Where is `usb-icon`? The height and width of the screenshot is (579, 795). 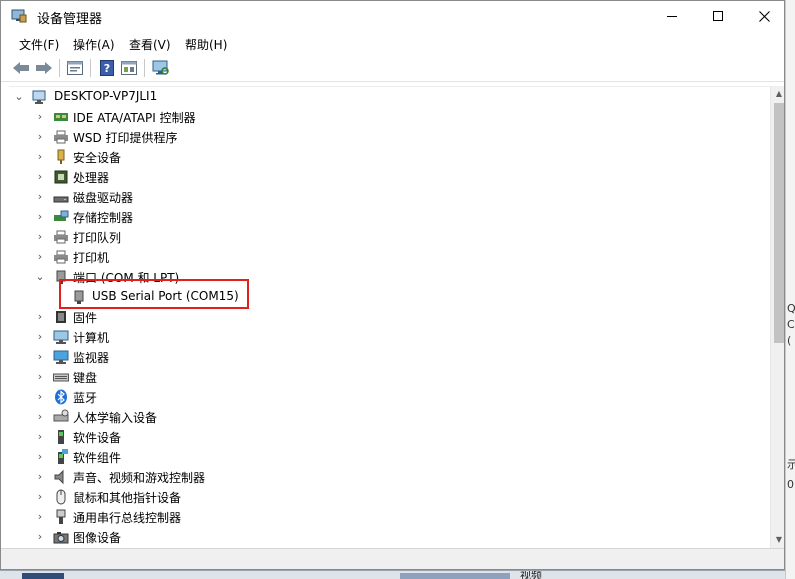 usb-icon is located at coordinates (61, 516).